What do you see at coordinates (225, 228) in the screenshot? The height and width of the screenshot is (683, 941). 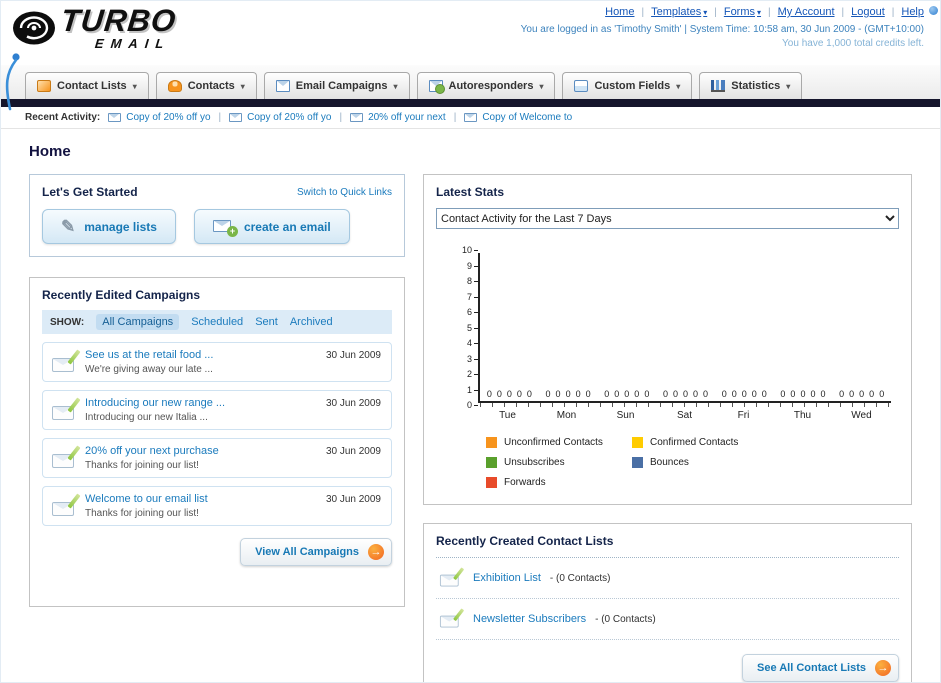 I see `envelope-plus-icon` at bounding box center [225, 228].